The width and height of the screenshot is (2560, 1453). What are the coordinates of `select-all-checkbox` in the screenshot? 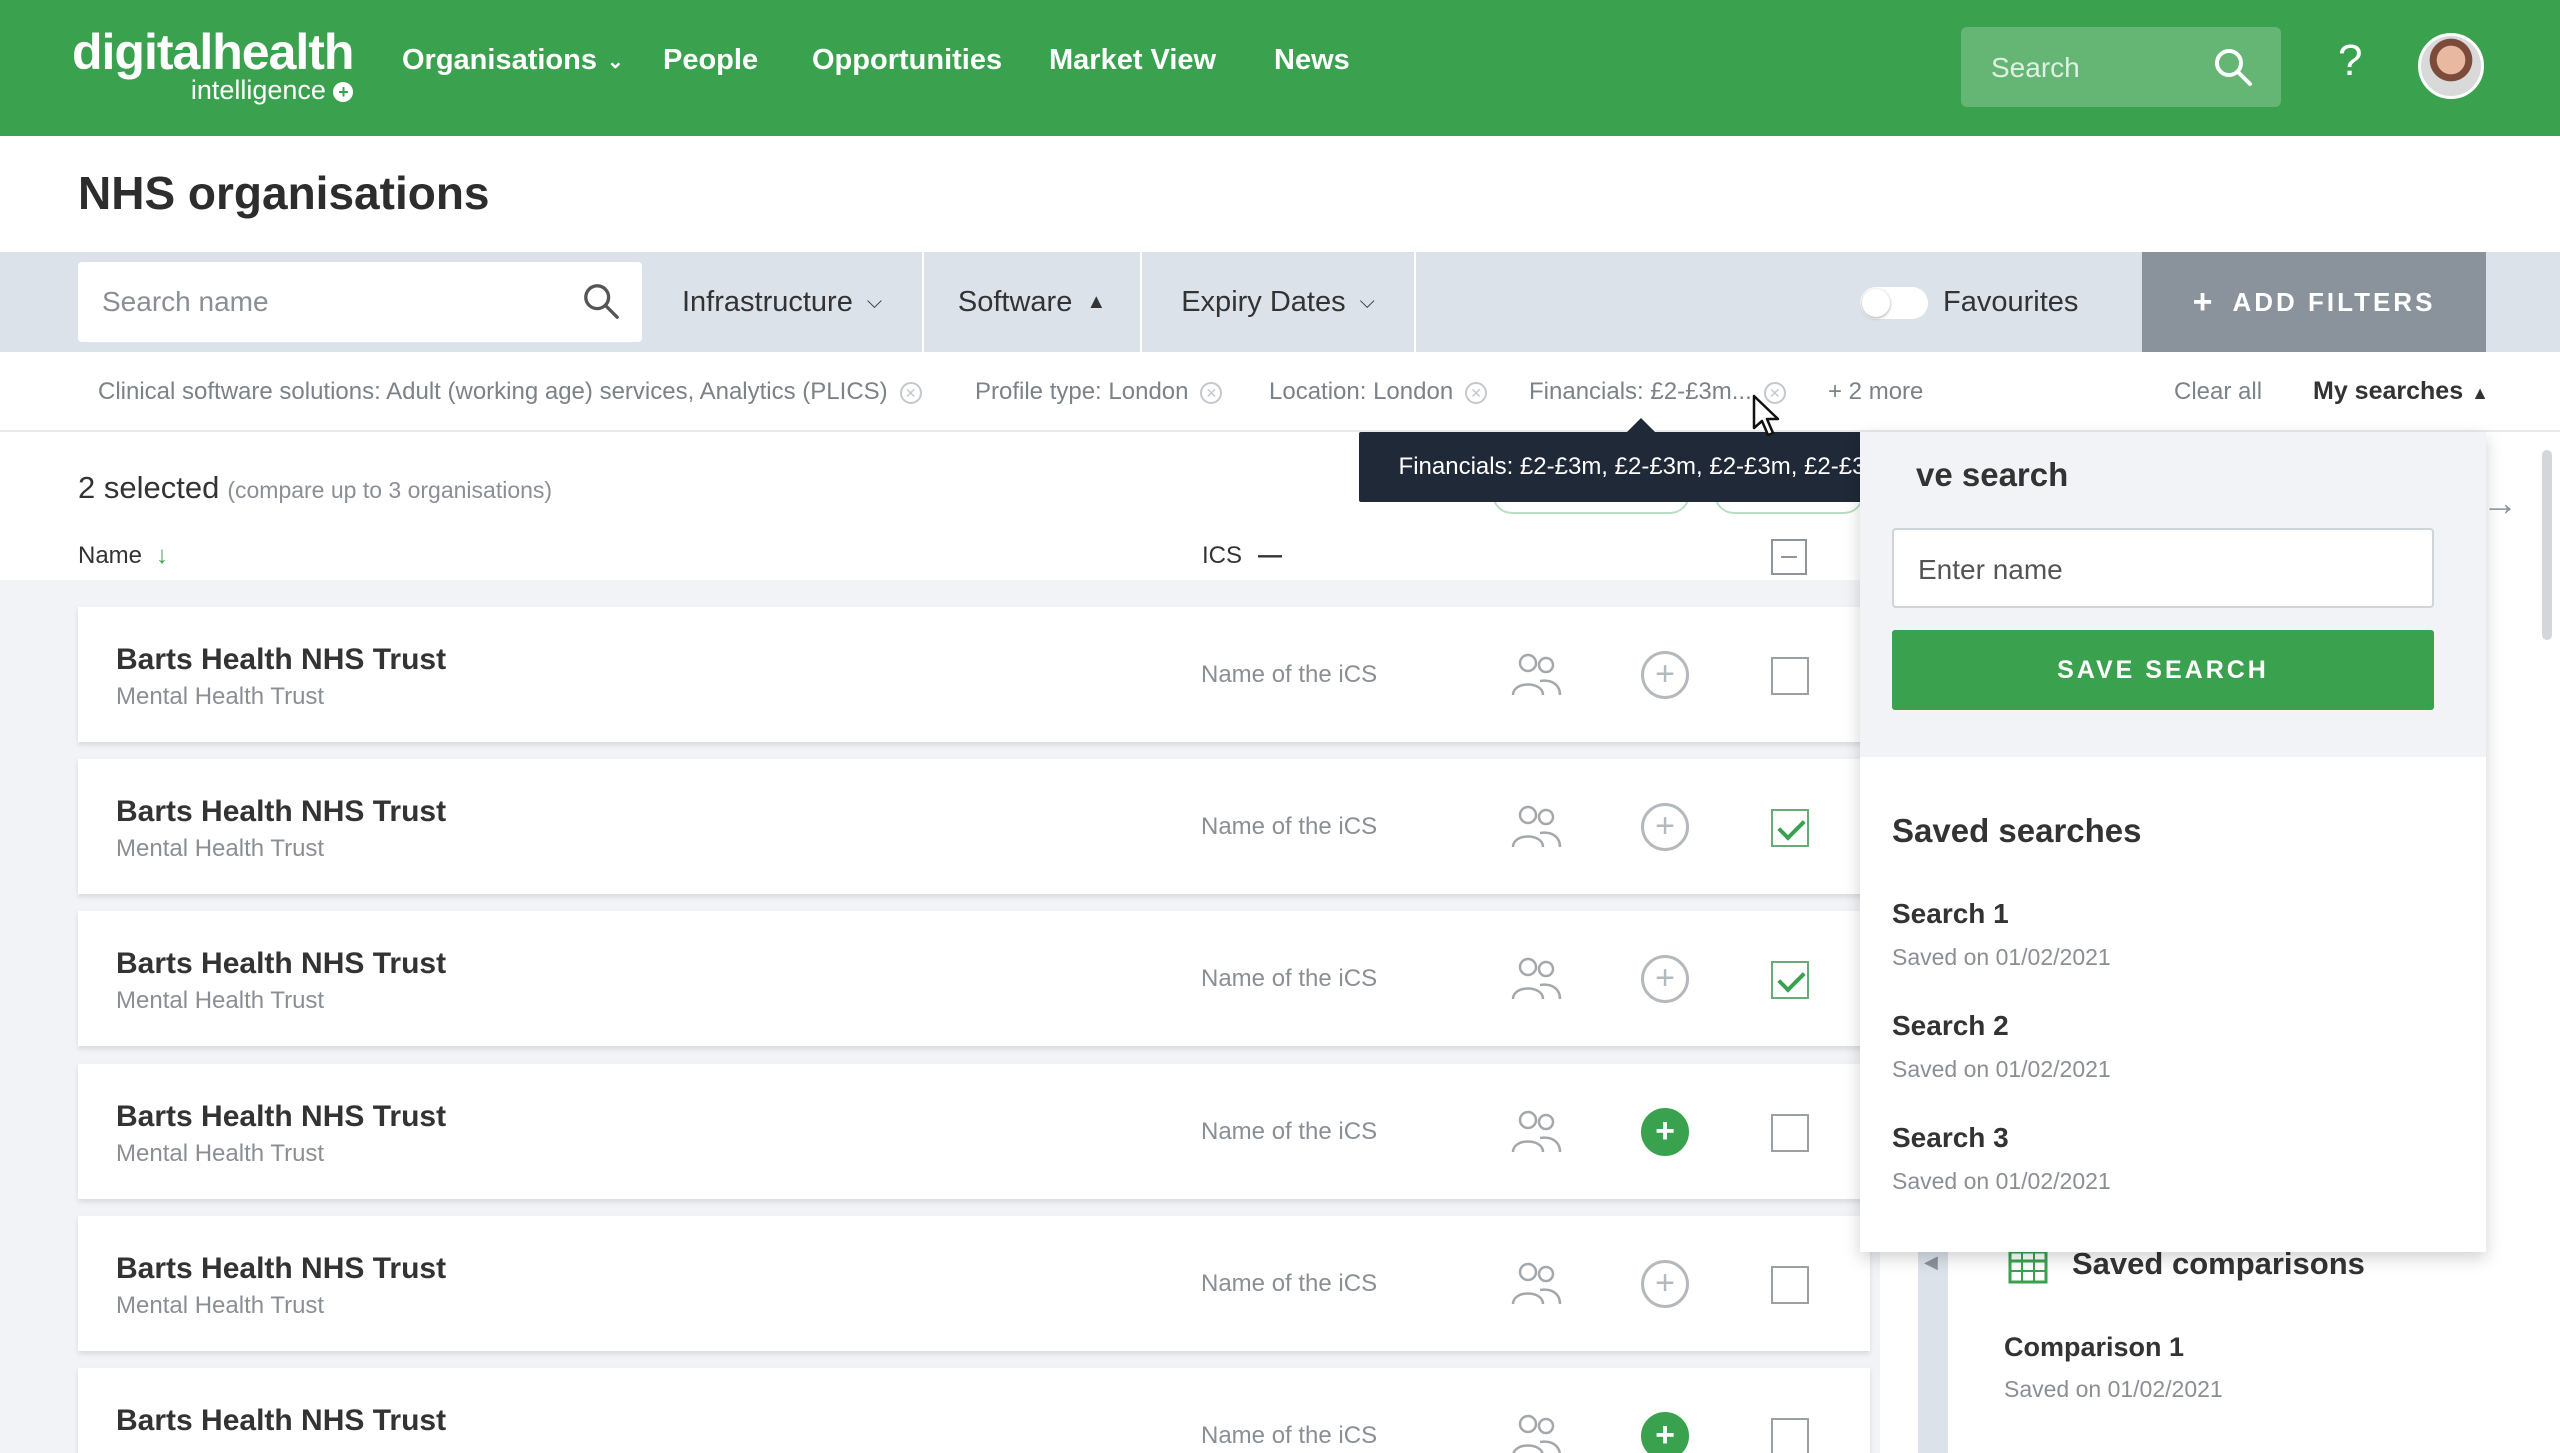 It's located at (1789, 557).